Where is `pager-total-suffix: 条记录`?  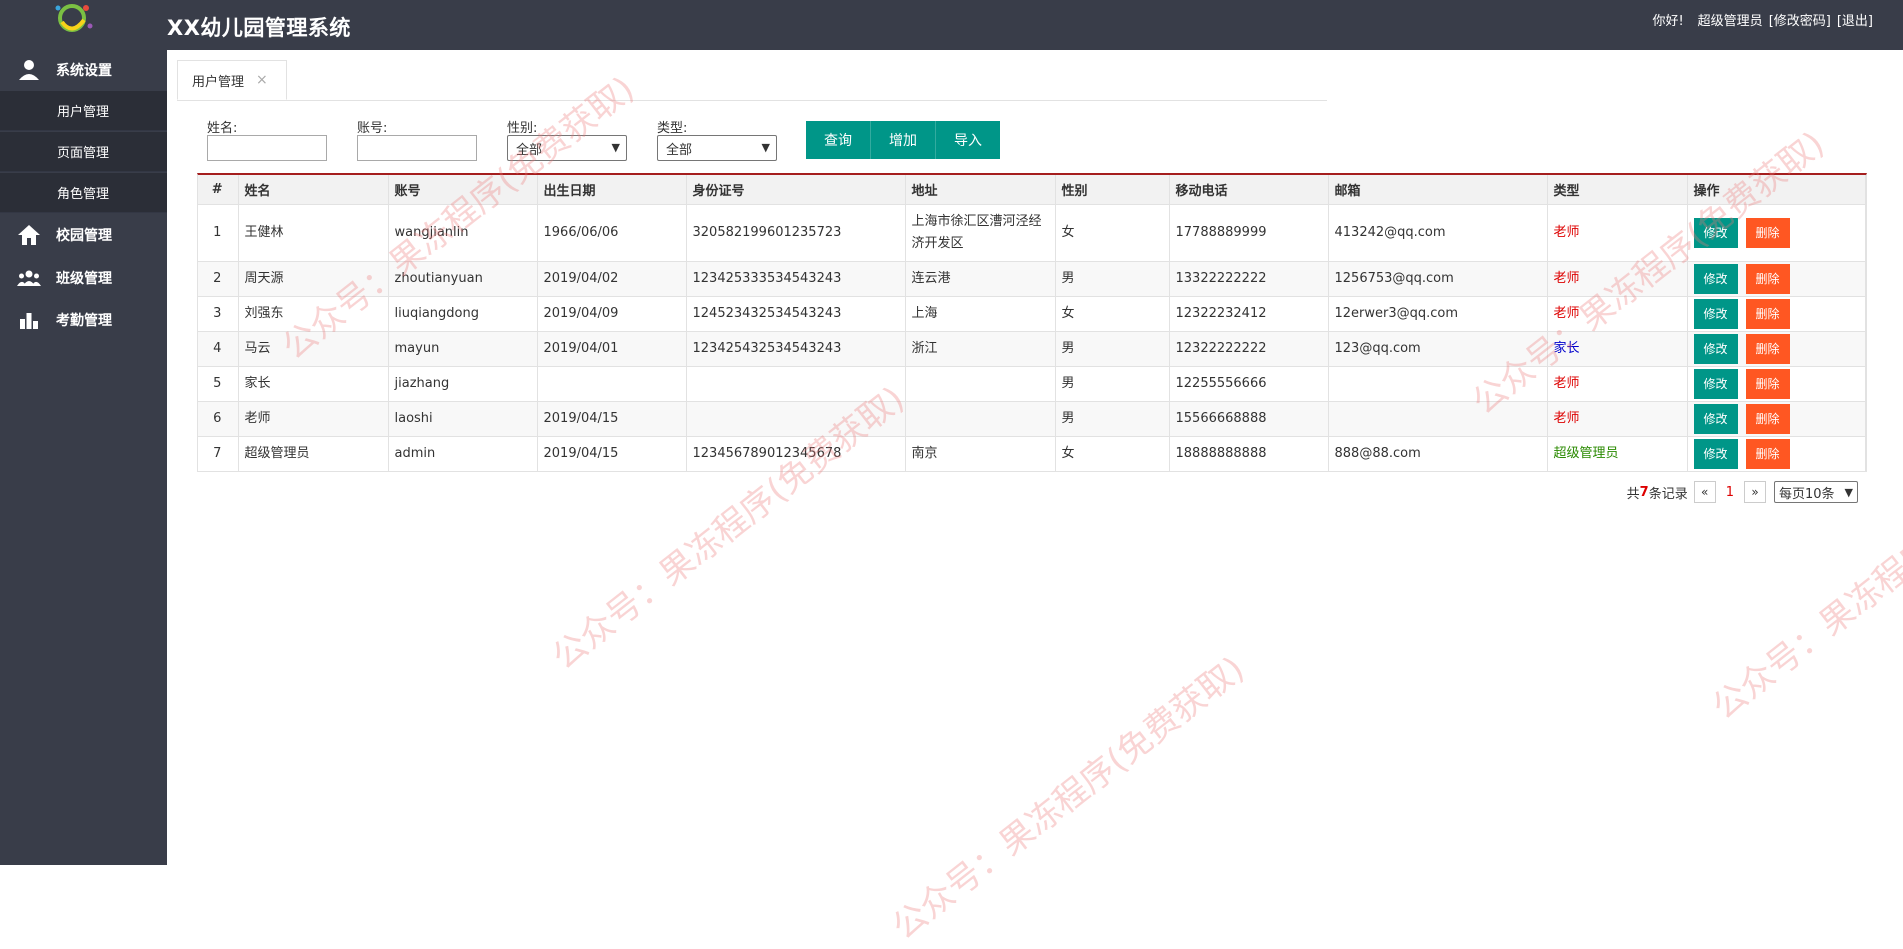
pager-total-suffix: 条记录 is located at coordinates (1668, 494).